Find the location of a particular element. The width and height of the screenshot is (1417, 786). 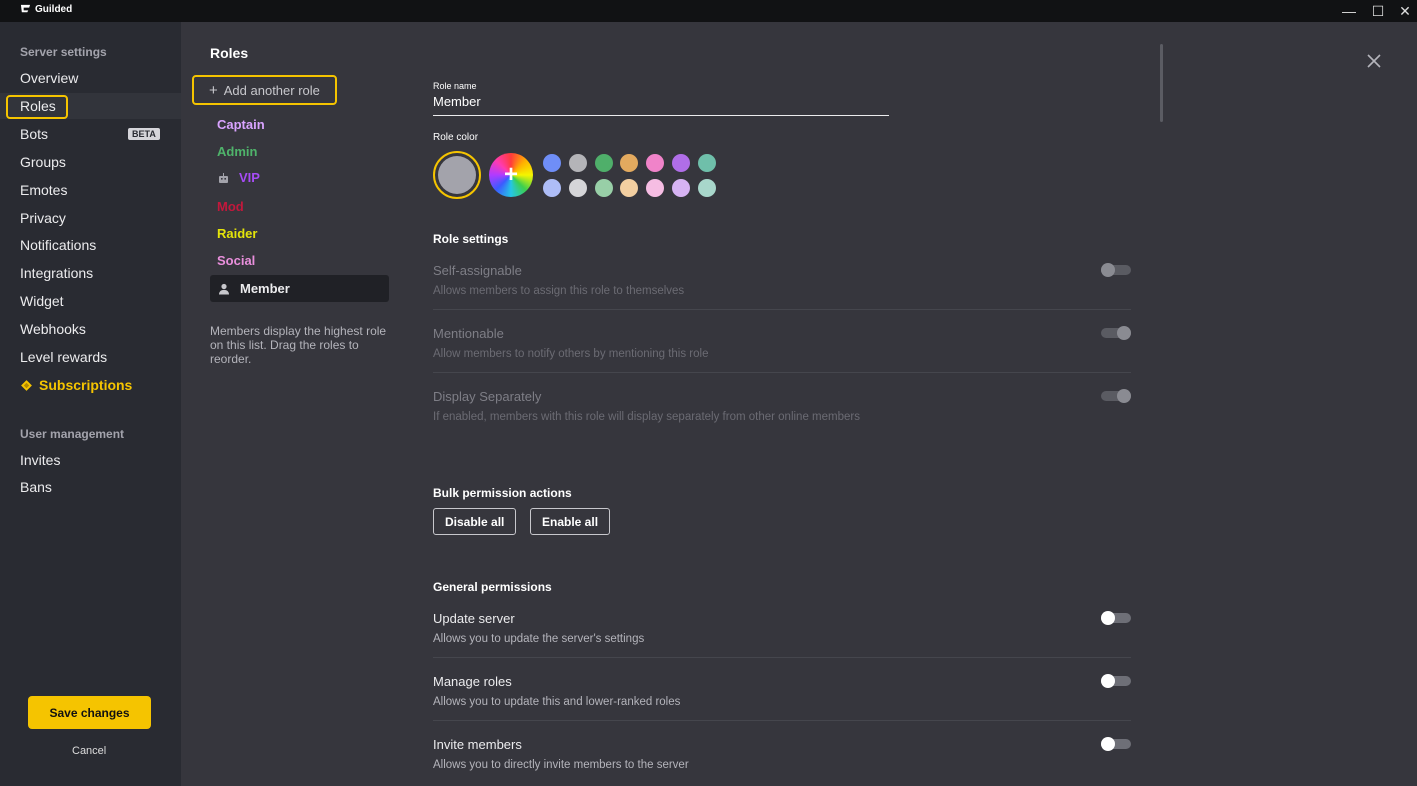

close-icon: ✕ is located at coordinates (1405, 10).